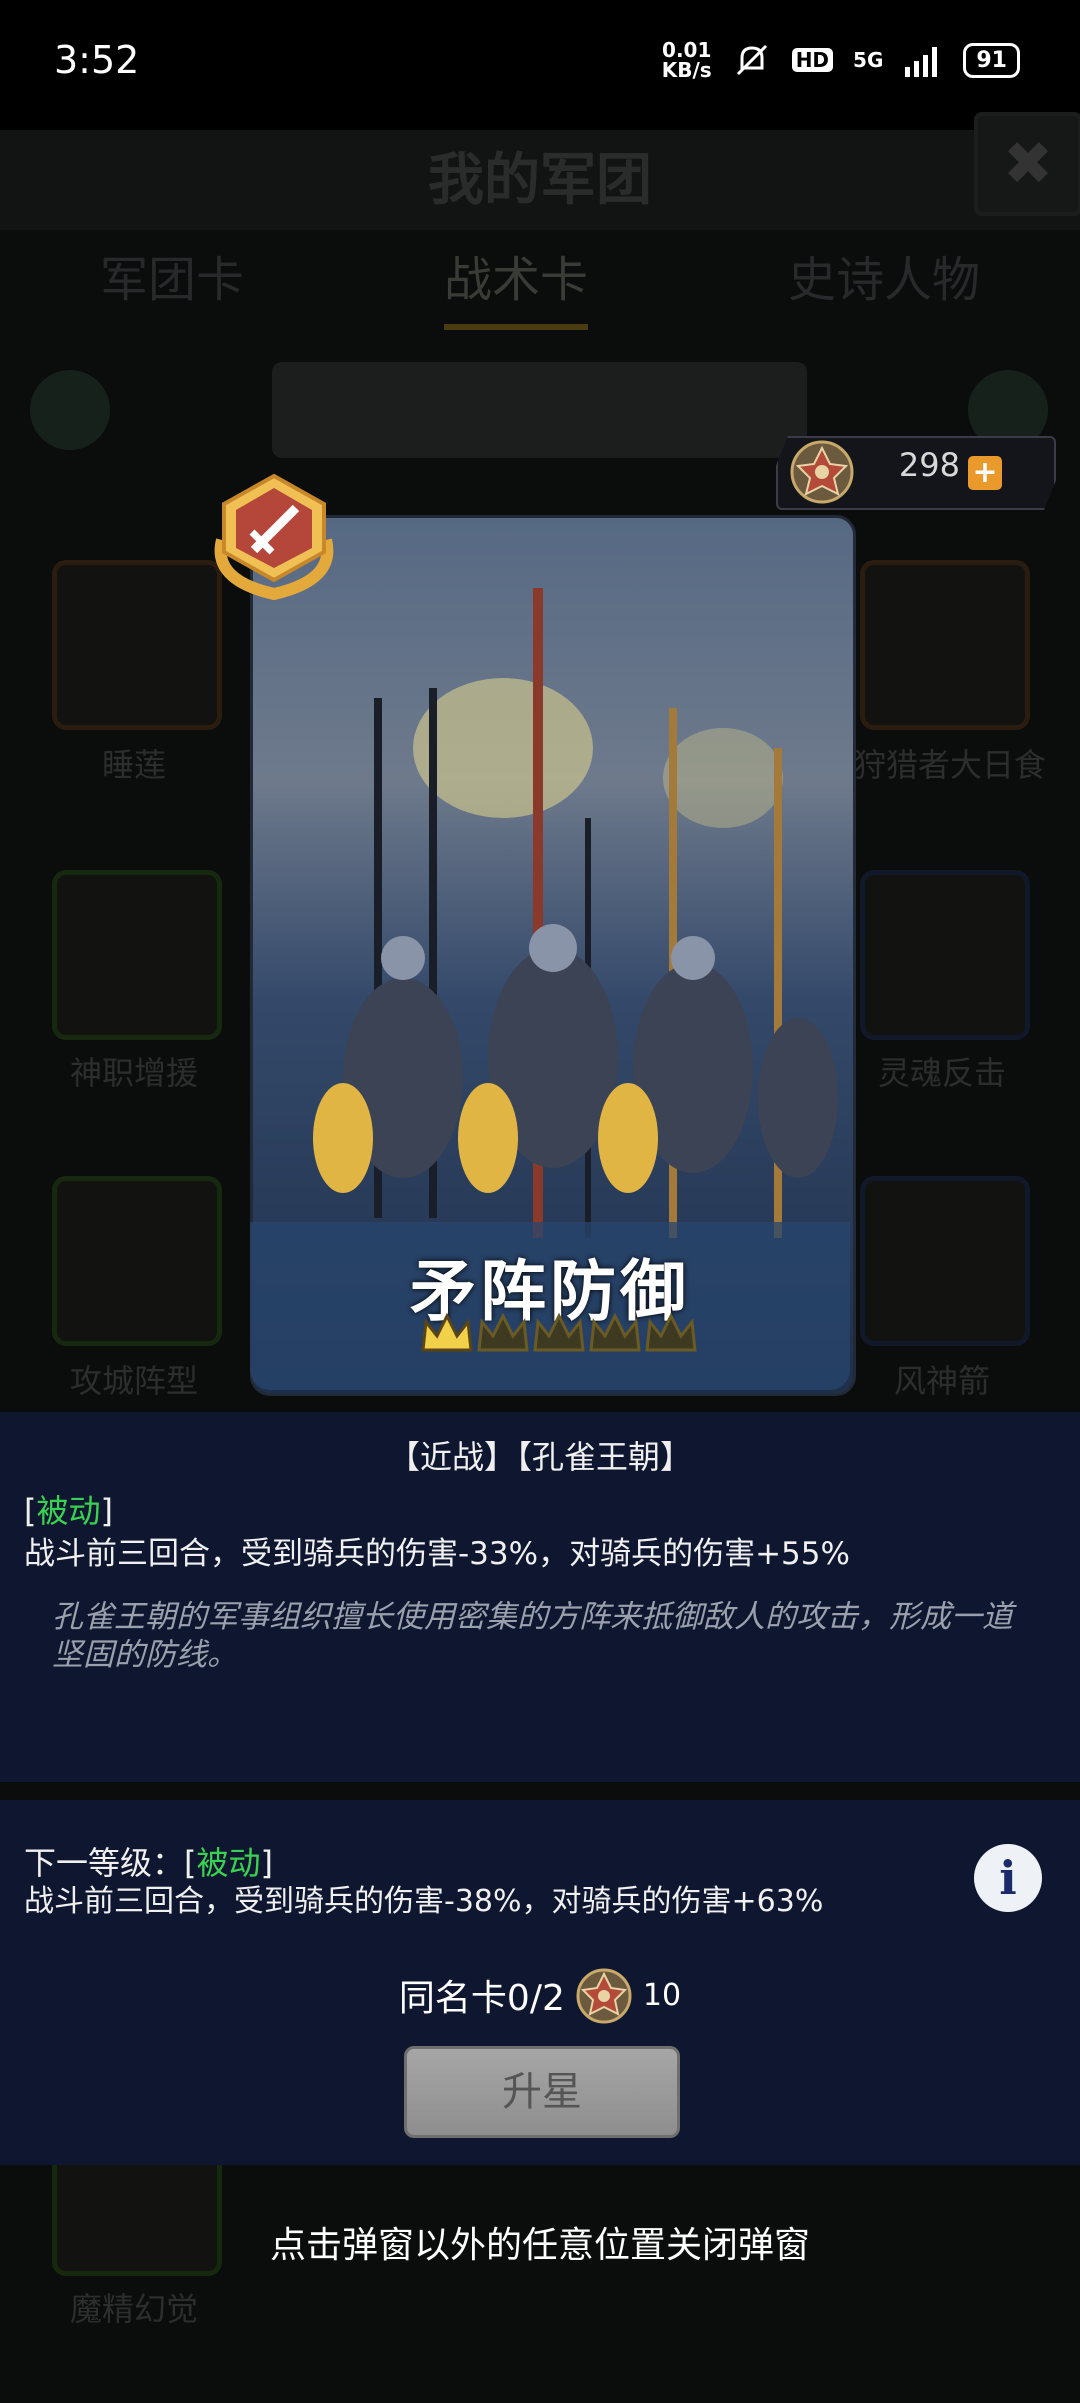 The height and width of the screenshot is (2403, 1080). I want to click on close-icon: ✖, so click(1027, 164).